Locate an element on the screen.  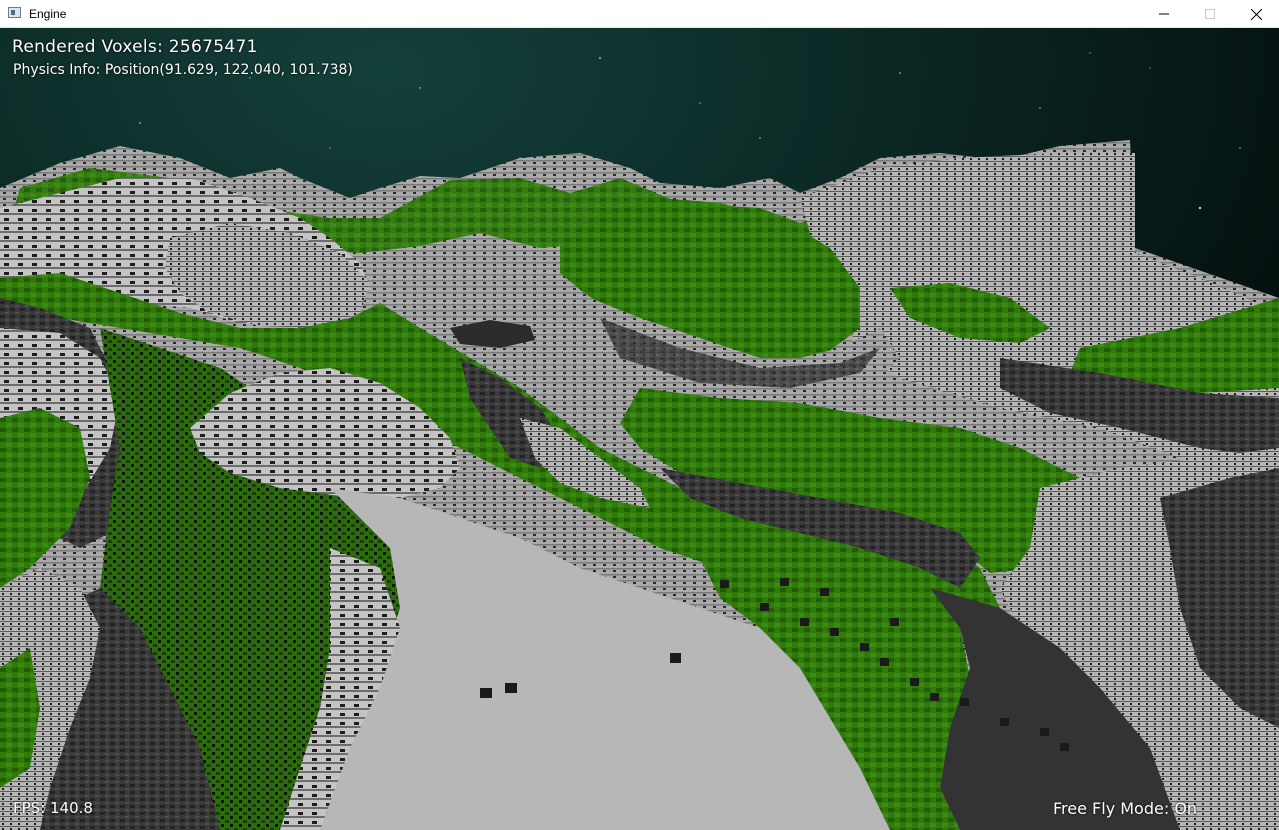
rendered-voxels-readout: Rendered Voxels: 25675471 is located at coordinates (135, 47).